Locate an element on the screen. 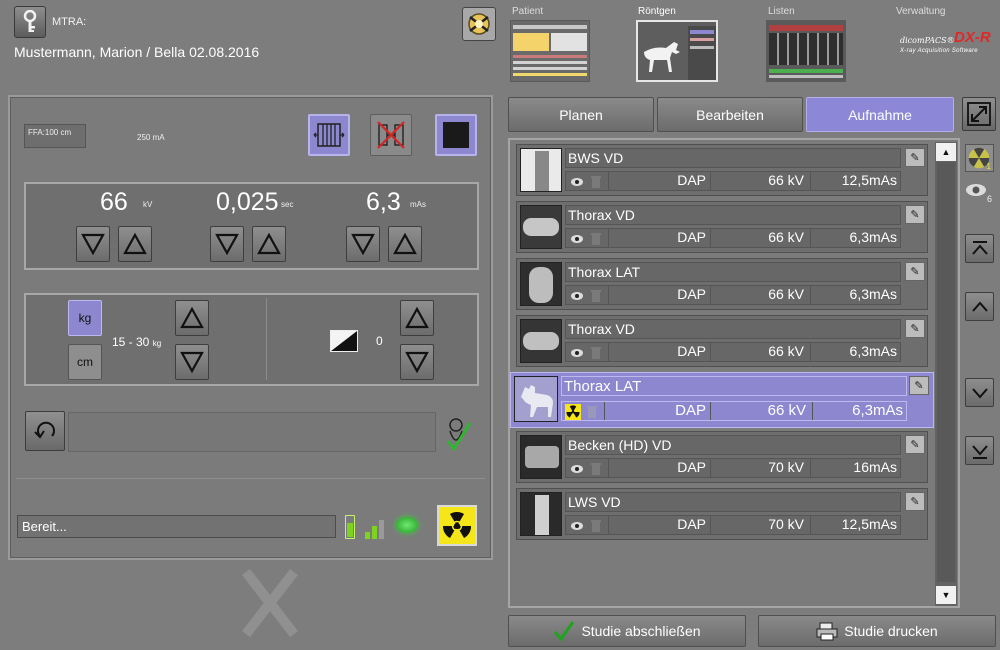 This screenshot has height=650, width=1000. horse-icon is located at coordinates (662, 57).